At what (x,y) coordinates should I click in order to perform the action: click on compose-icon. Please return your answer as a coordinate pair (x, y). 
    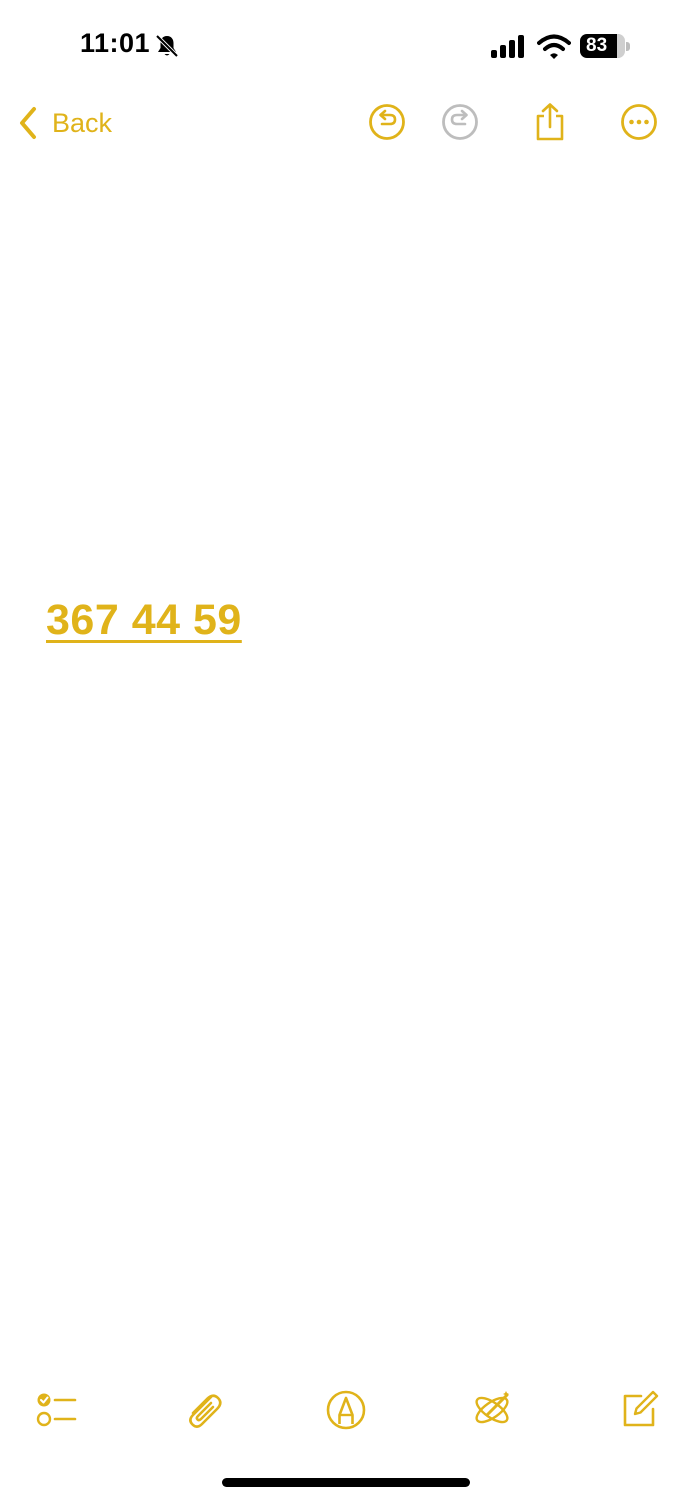
    Looking at the image, I should click on (639, 1410).